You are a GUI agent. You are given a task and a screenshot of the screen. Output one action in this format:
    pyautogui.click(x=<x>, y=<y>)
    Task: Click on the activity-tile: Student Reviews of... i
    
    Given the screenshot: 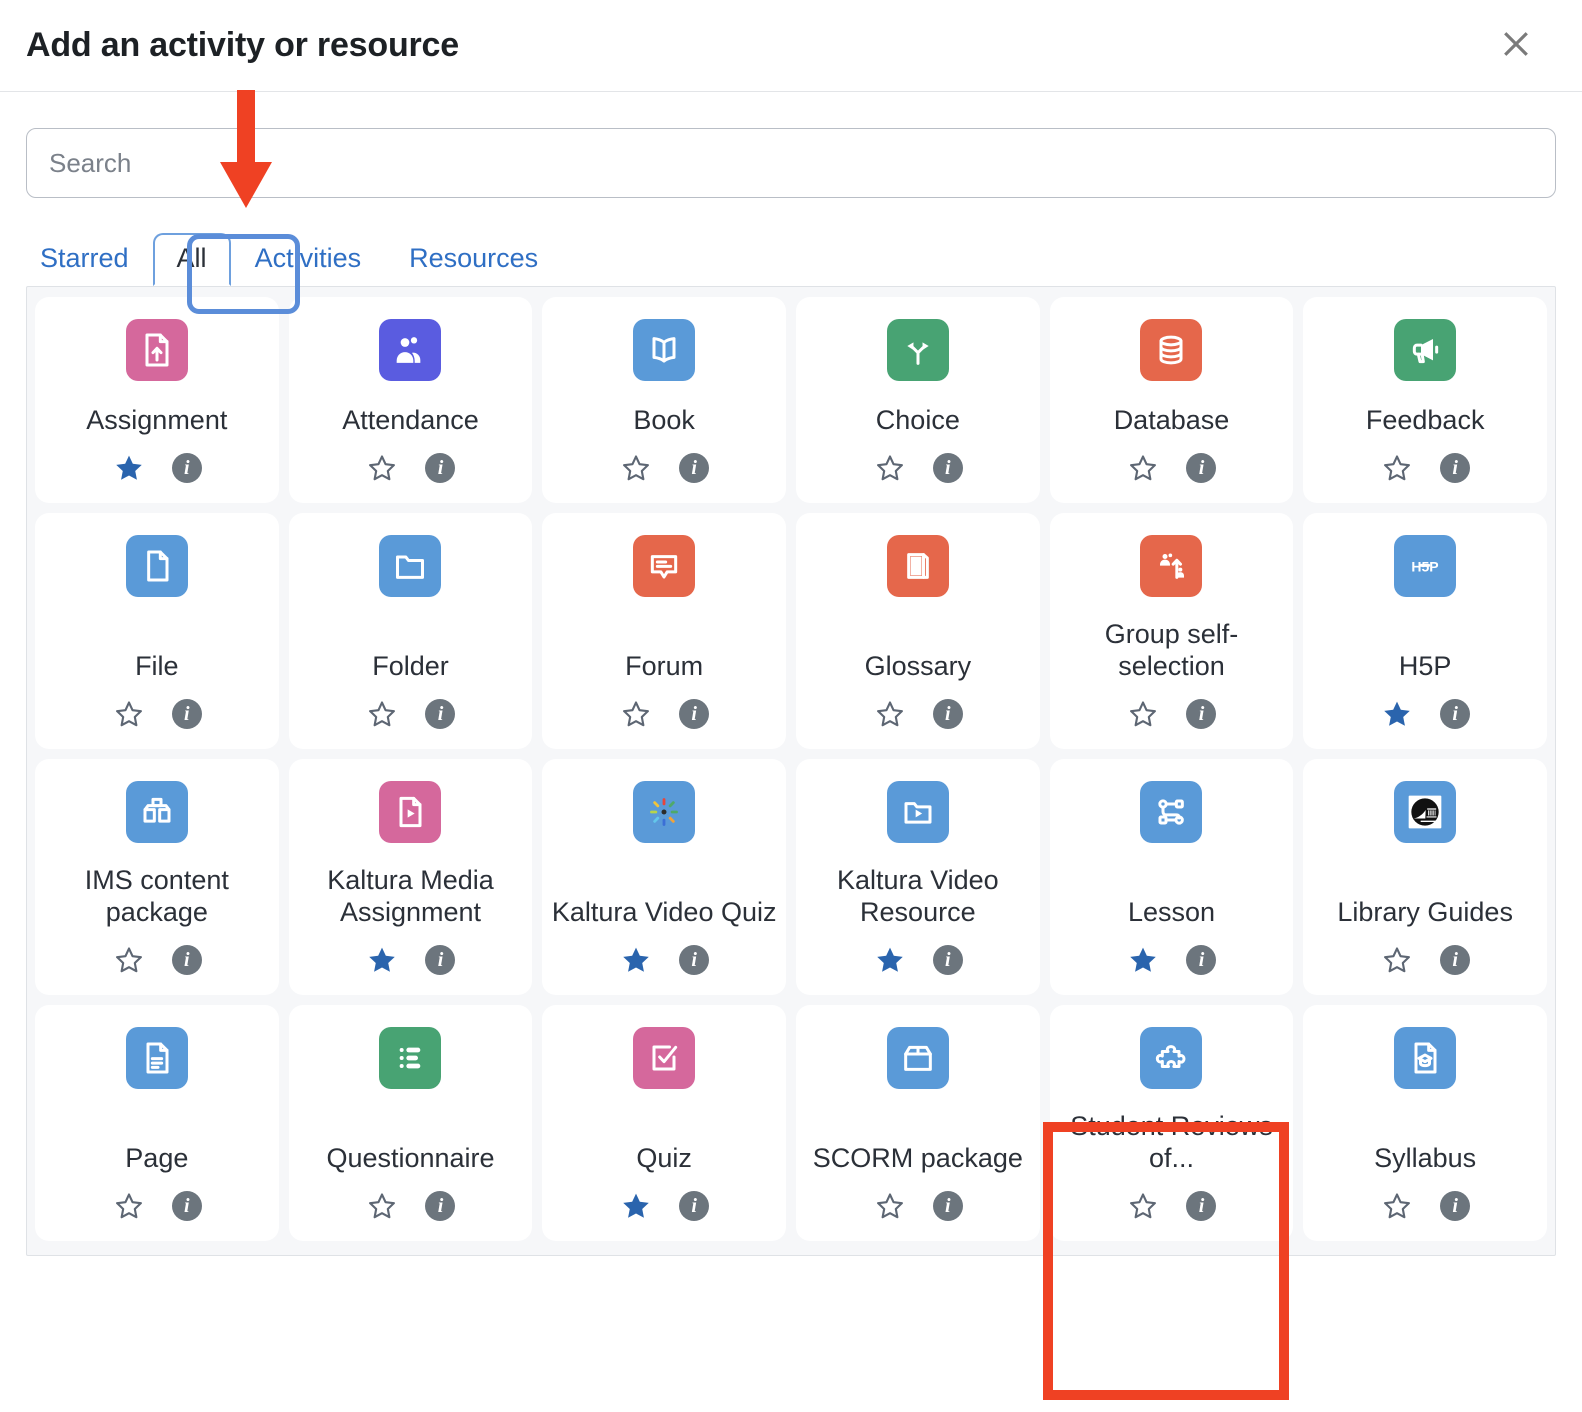 What is the action you would take?
    pyautogui.click(x=1171, y=1123)
    